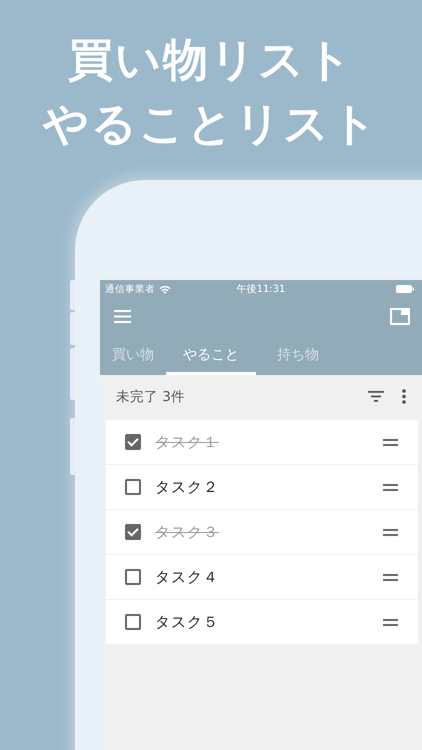 Image resolution: width=422 pixels, height=750 pixels. Describe the element at coordinates (211, 60) in the screenshot. I see `headline: 買い物リスト` at that location.